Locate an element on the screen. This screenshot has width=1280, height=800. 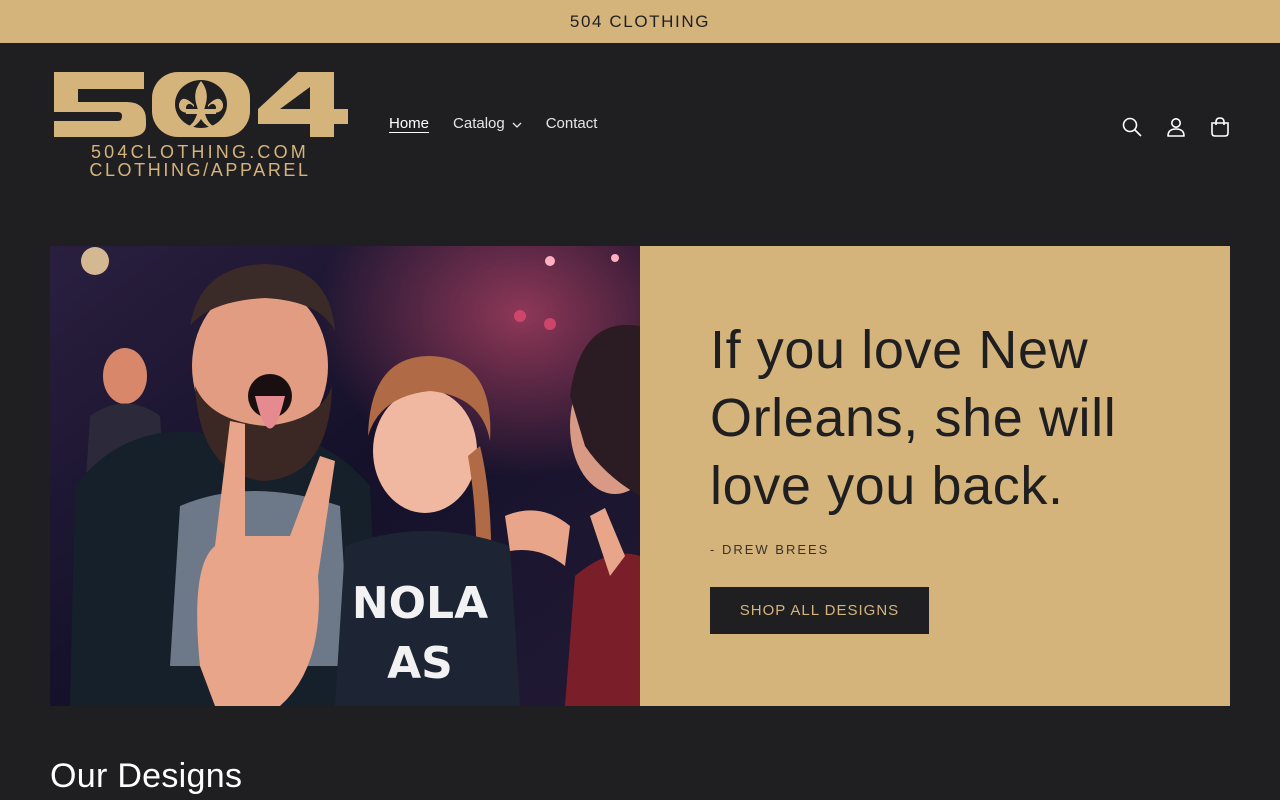
shirt-text-as: AS is located at coordinates (420, 663).